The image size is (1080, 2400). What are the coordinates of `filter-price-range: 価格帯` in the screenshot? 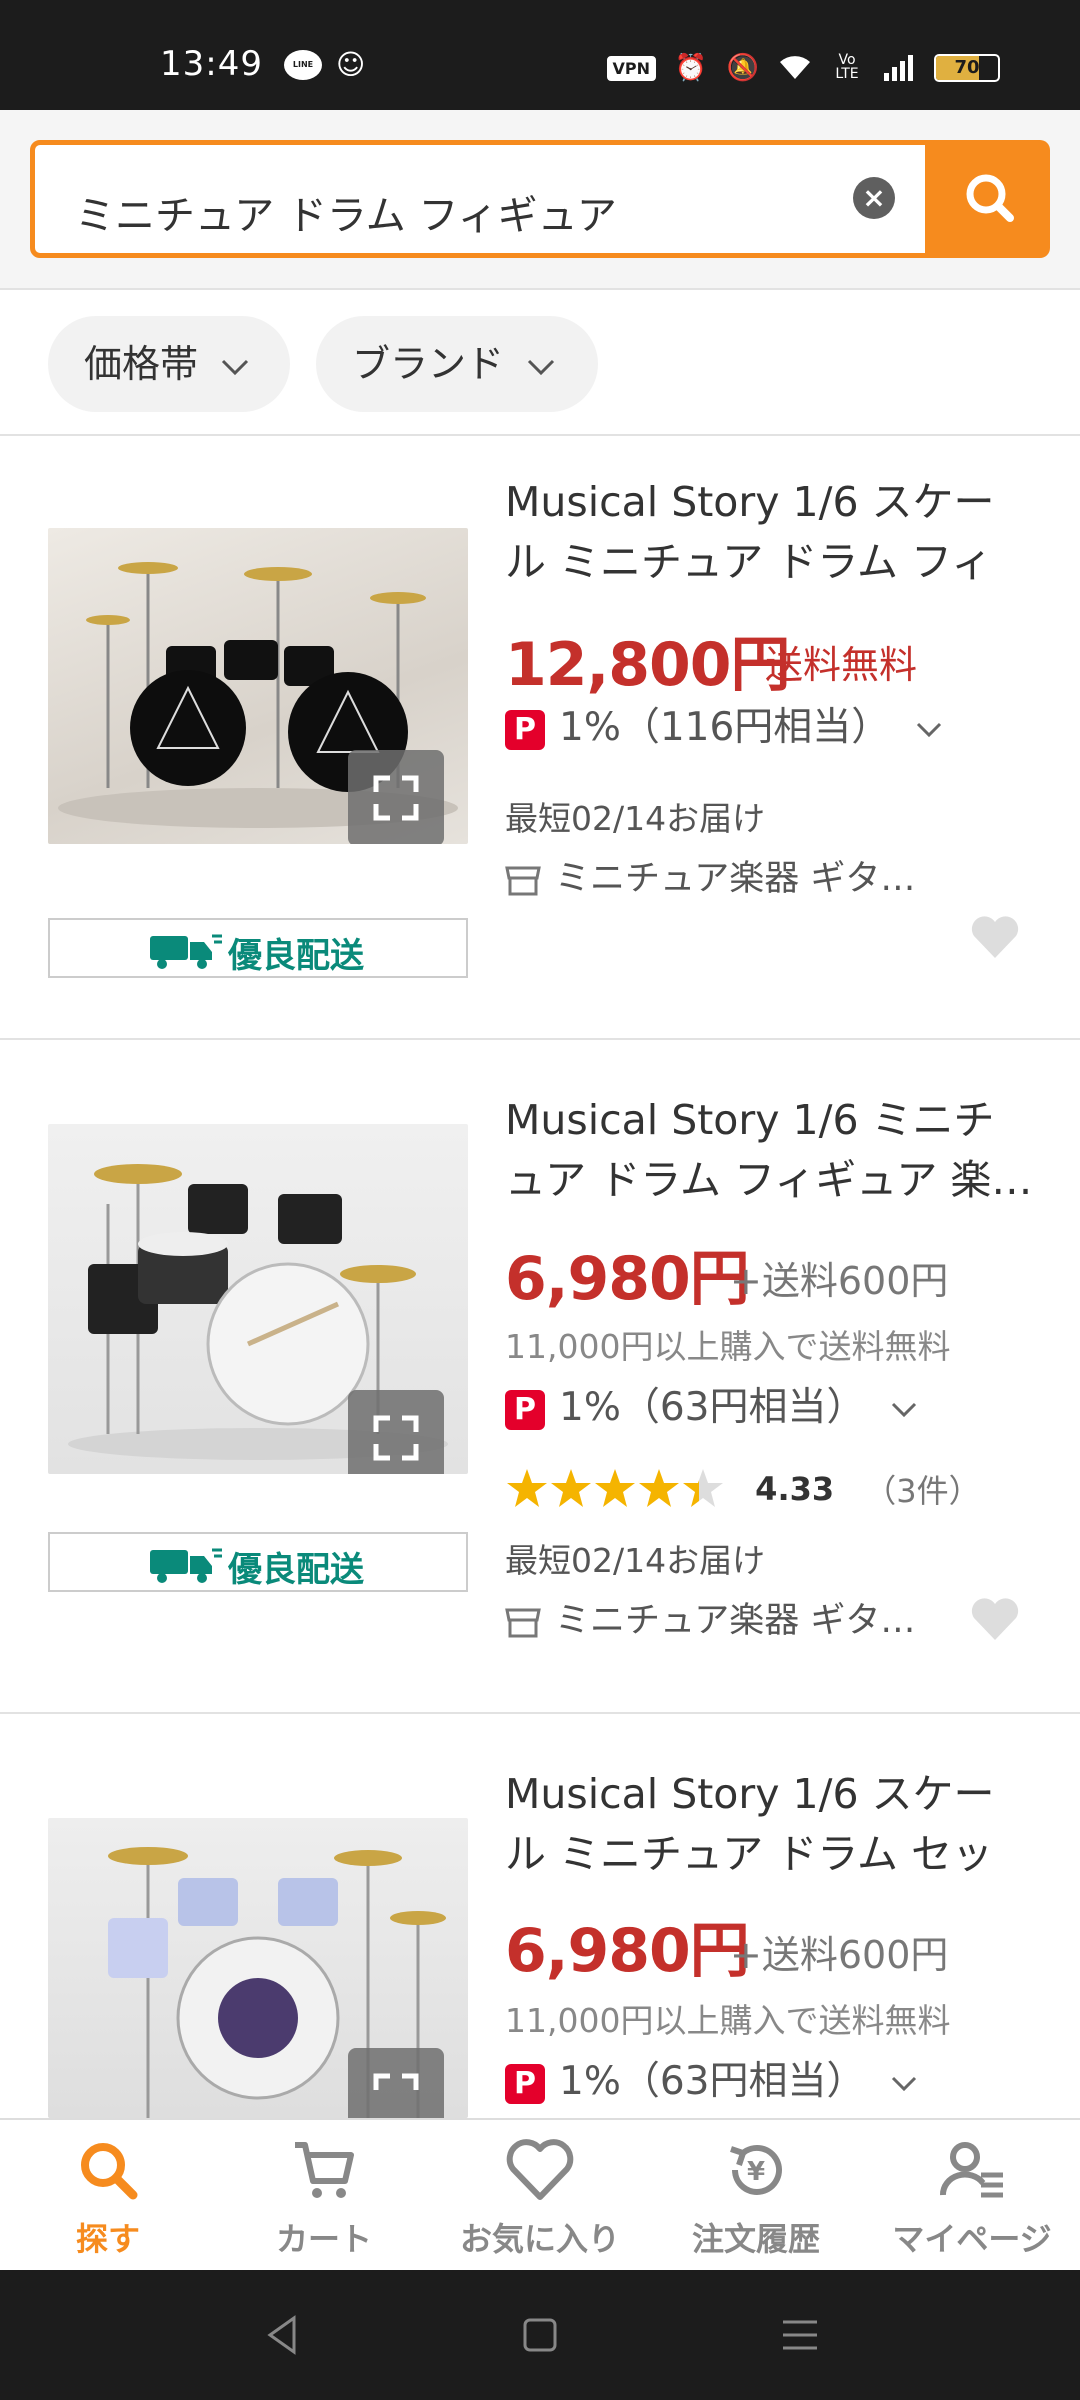 It's located at (169, 364).